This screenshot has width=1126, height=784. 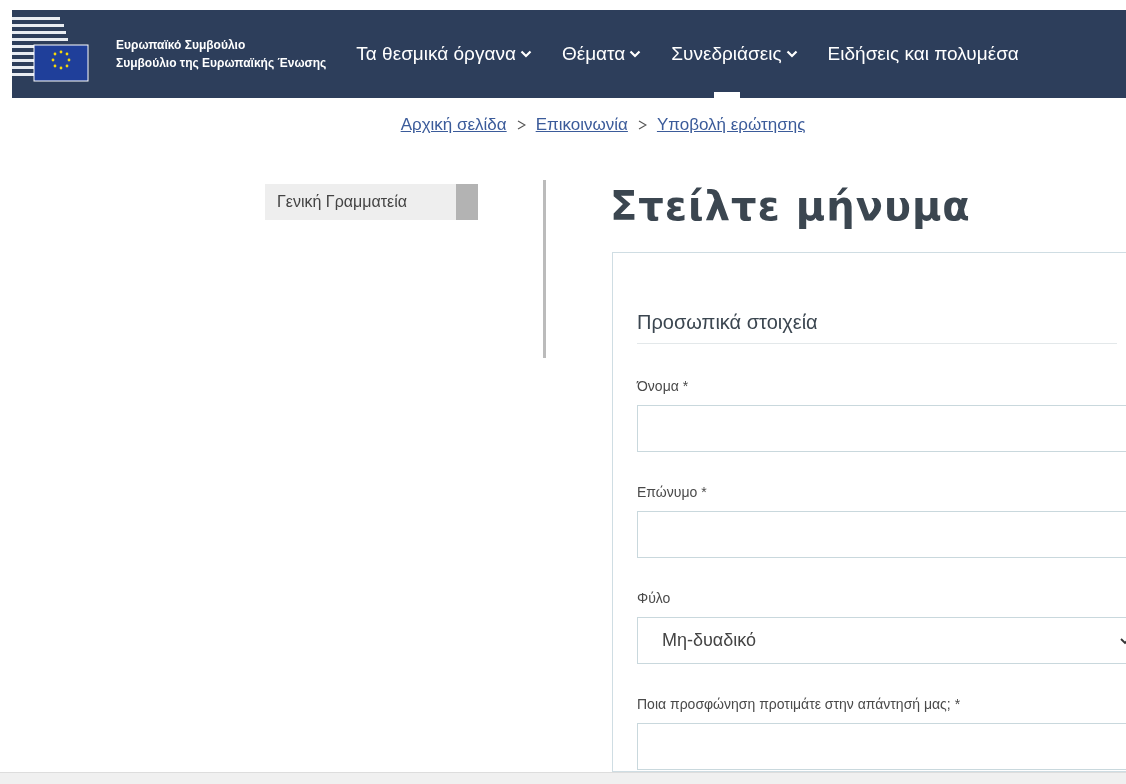 I want to click on organisation-name: Ευρωπαϊκό Συμβούλιο, so click(x=181, y=45).